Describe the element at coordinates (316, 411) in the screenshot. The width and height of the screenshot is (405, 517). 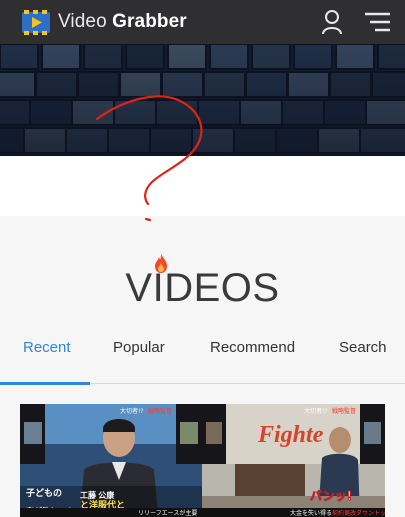
I see `thumbnail-top-label-3: 大切者!?` at that location.